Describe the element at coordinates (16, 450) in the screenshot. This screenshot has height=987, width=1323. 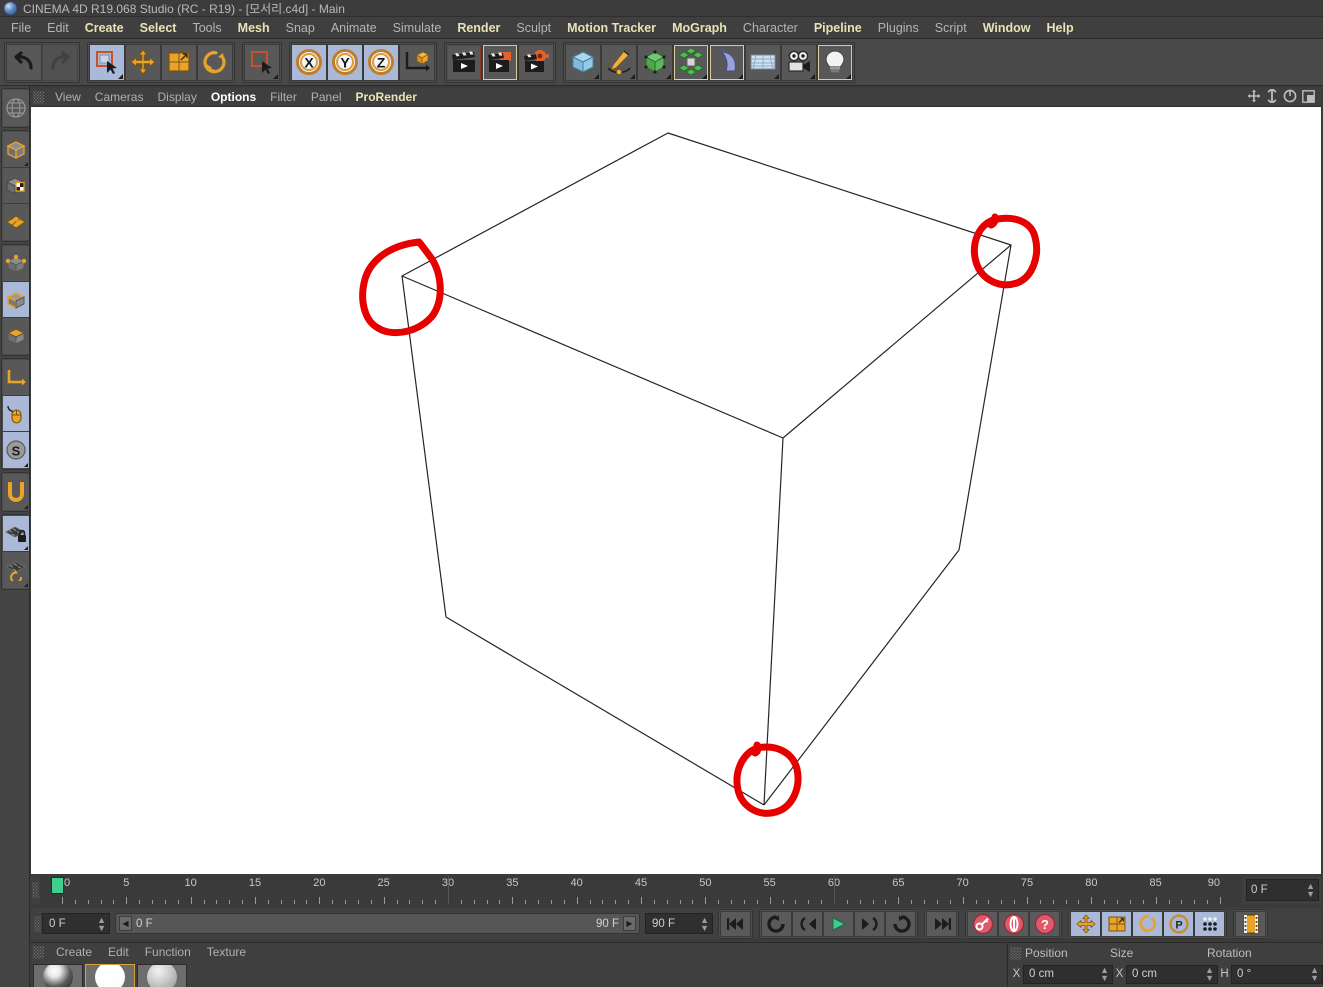
I see `soft-selection-button: S` at that location.